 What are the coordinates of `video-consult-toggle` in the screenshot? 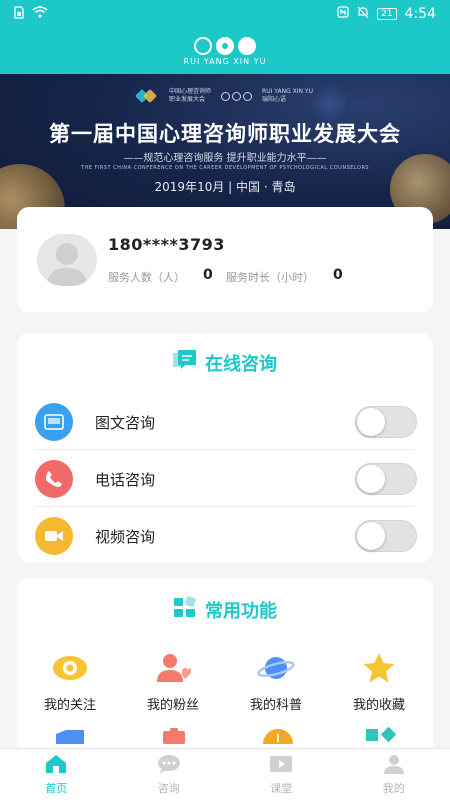 It's located at (386, 536).